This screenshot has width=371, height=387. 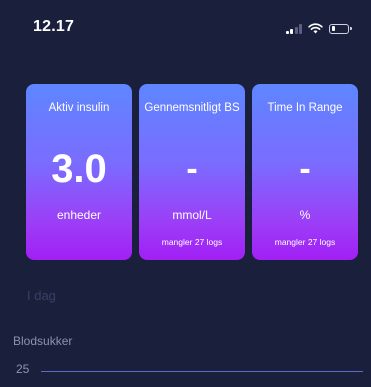 I want to click on card-active-insulin: Aktiv insulin 3.0 enheder, so click(x=79, y=172).